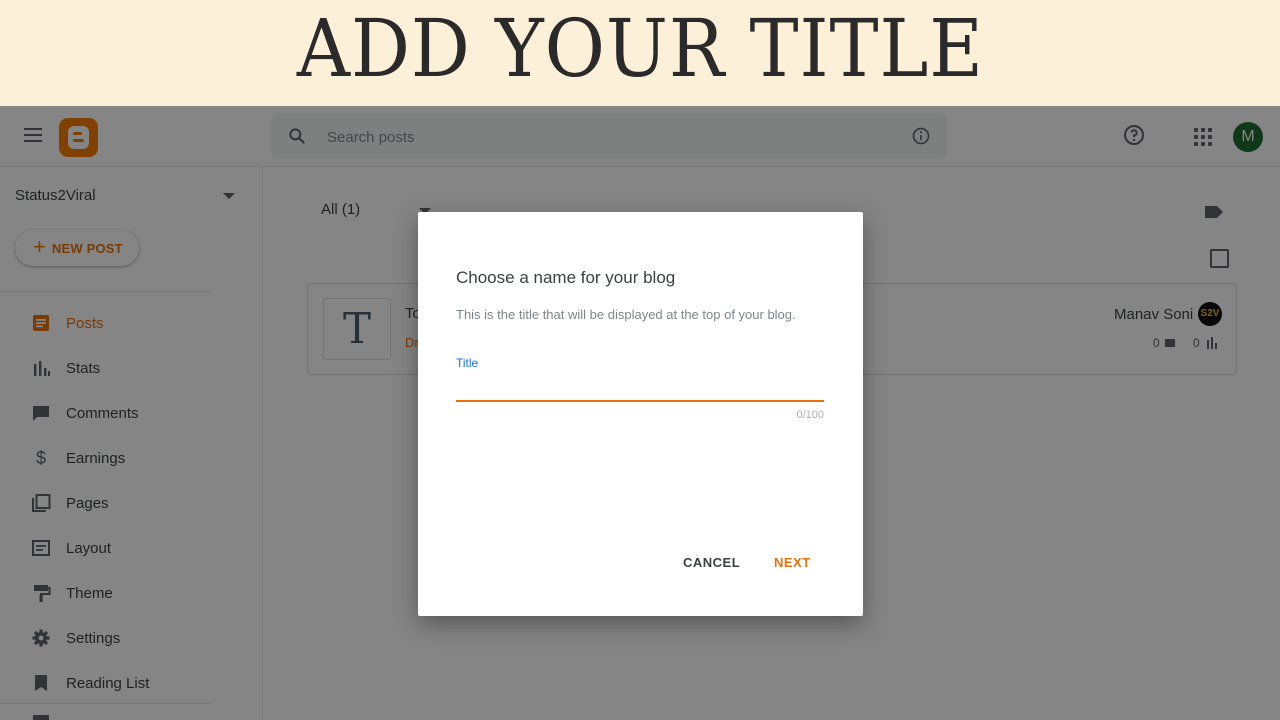  What do you see at coordinates (792, 562) in the screenshot?
I see `next-button: NEXT` at bounding box center [792, 562].